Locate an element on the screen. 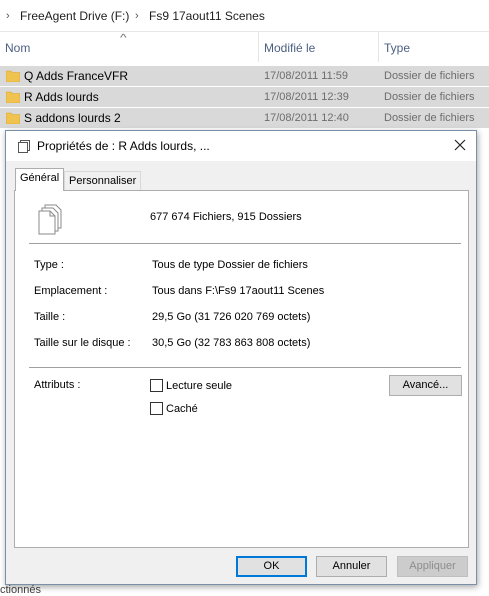  tab-general: Général is located at coordinates (40, 179).